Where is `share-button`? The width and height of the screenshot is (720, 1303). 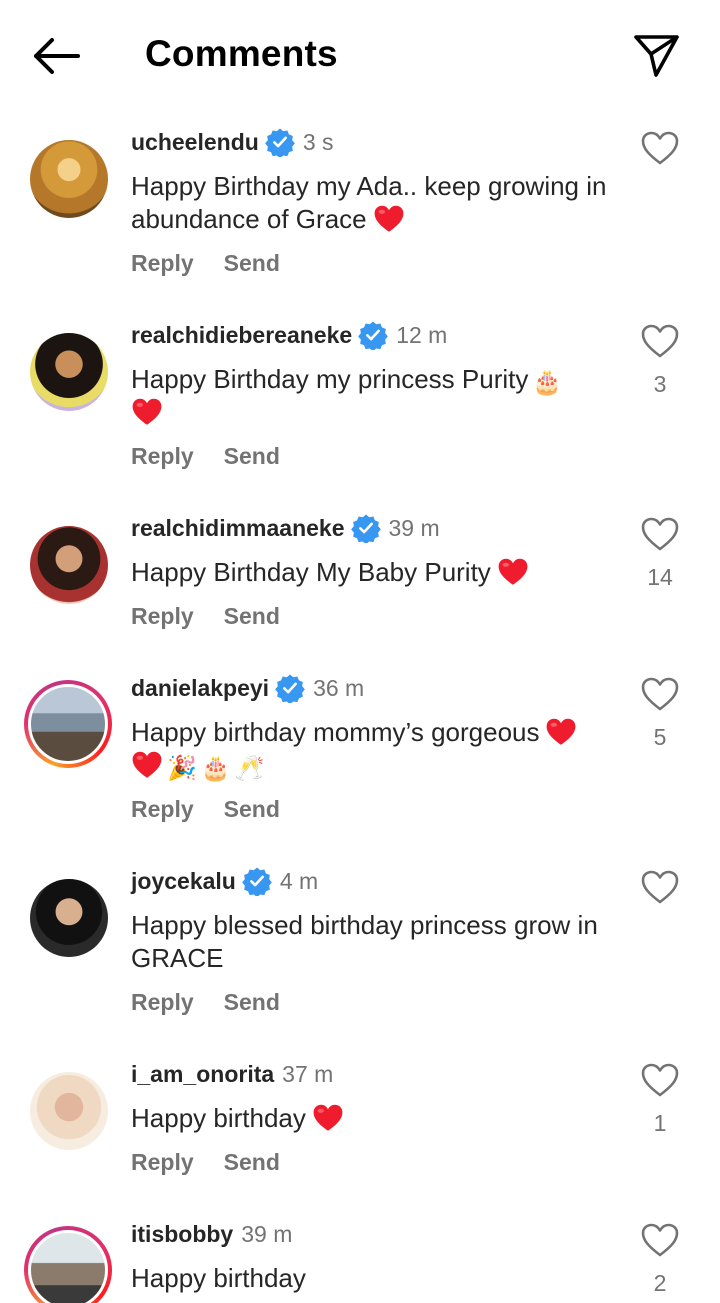 share-button is located at coordinates (656, 55).